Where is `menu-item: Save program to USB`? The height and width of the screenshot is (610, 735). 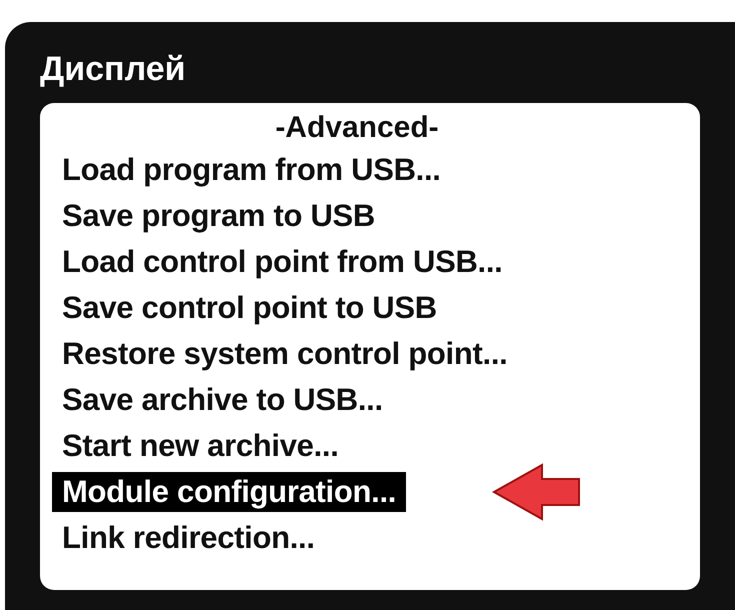 menu-item: Save program to USB is located at coordinates (218, 216).